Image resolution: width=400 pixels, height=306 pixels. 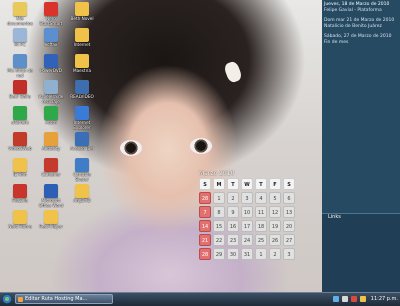 What do you see at coordinates (261, 198) in the screenshot?
I see `calendar-day: 4` at bounding box center [261, 198].